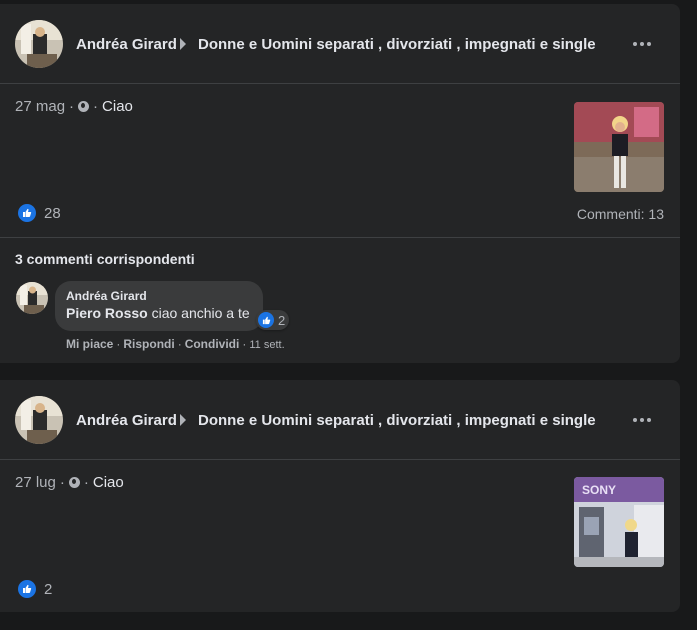 Image resolution: width=697 pixels, height=630 pixels. Describe the element at coordinates (107, 313) in the screenshot. I see `mention-link: Piero Rosso` at that location.